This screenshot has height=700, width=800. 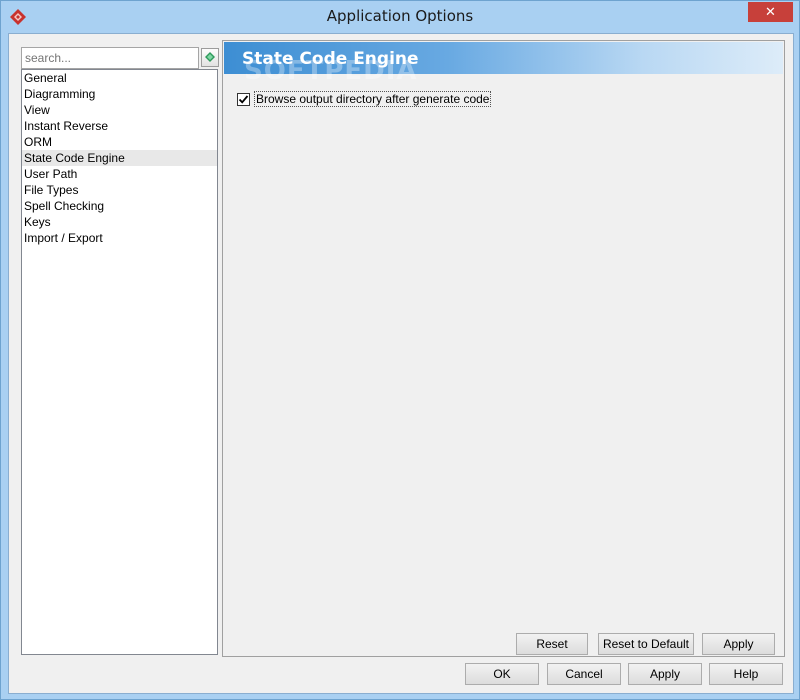 What do you see at coordinates (503, 64) in the screenshot?
I see `panel-header: State Code Engine SOFTPEDIA` at bounding box center [503, 64].